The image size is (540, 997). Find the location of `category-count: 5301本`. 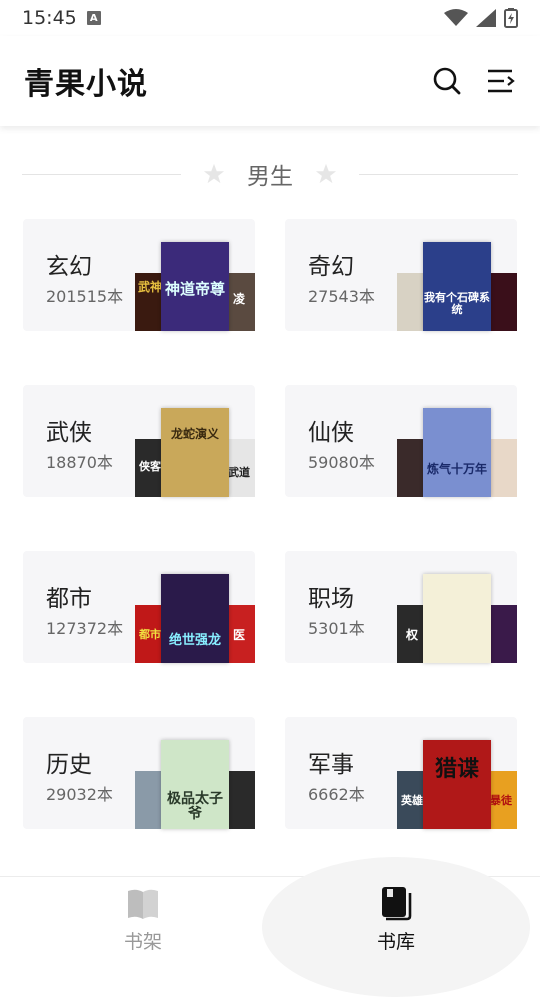

category-count: 5301本 is located at coordinates (336, 628).